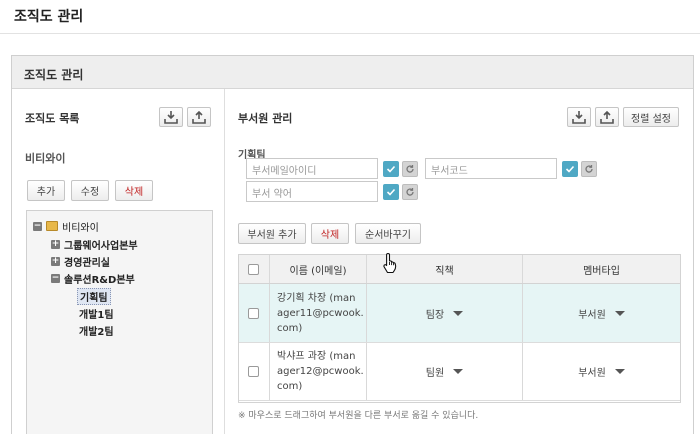 This screenshot has width=700, height=434. I want to click on tree-node-label: 개발2팀, so click(96, 332).